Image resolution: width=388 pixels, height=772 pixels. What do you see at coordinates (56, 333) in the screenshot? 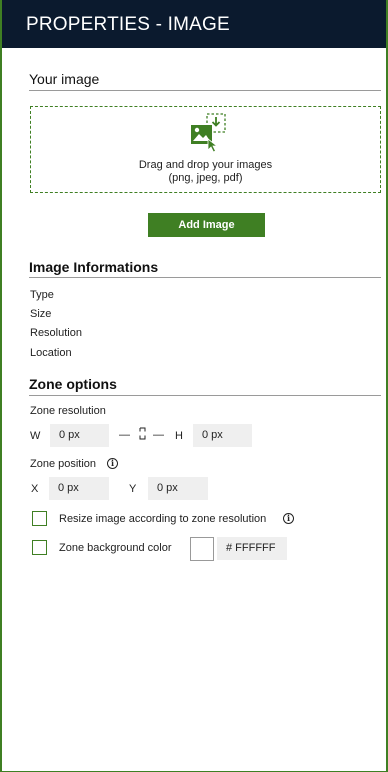
I see `info-resolution-label: Resolution` at bounding box center [56, 333].